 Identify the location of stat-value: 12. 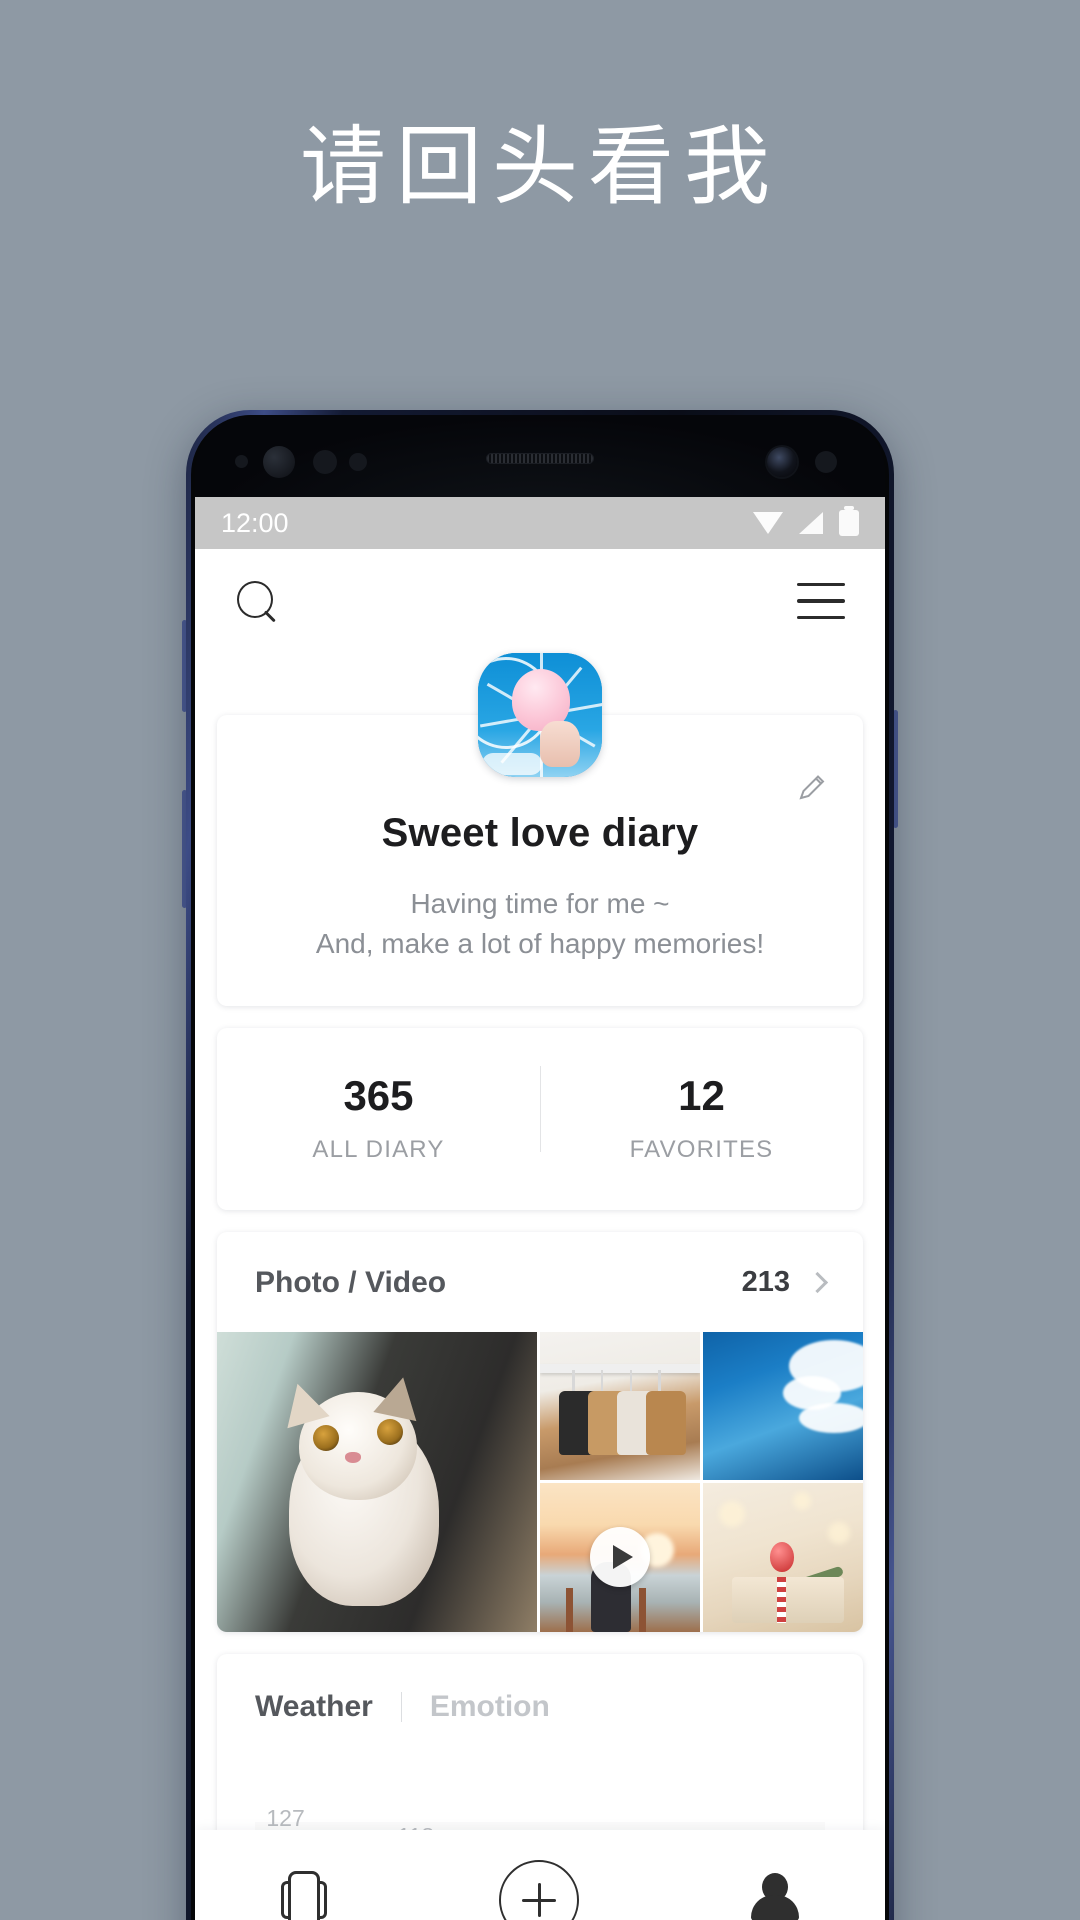
(701, 1095).